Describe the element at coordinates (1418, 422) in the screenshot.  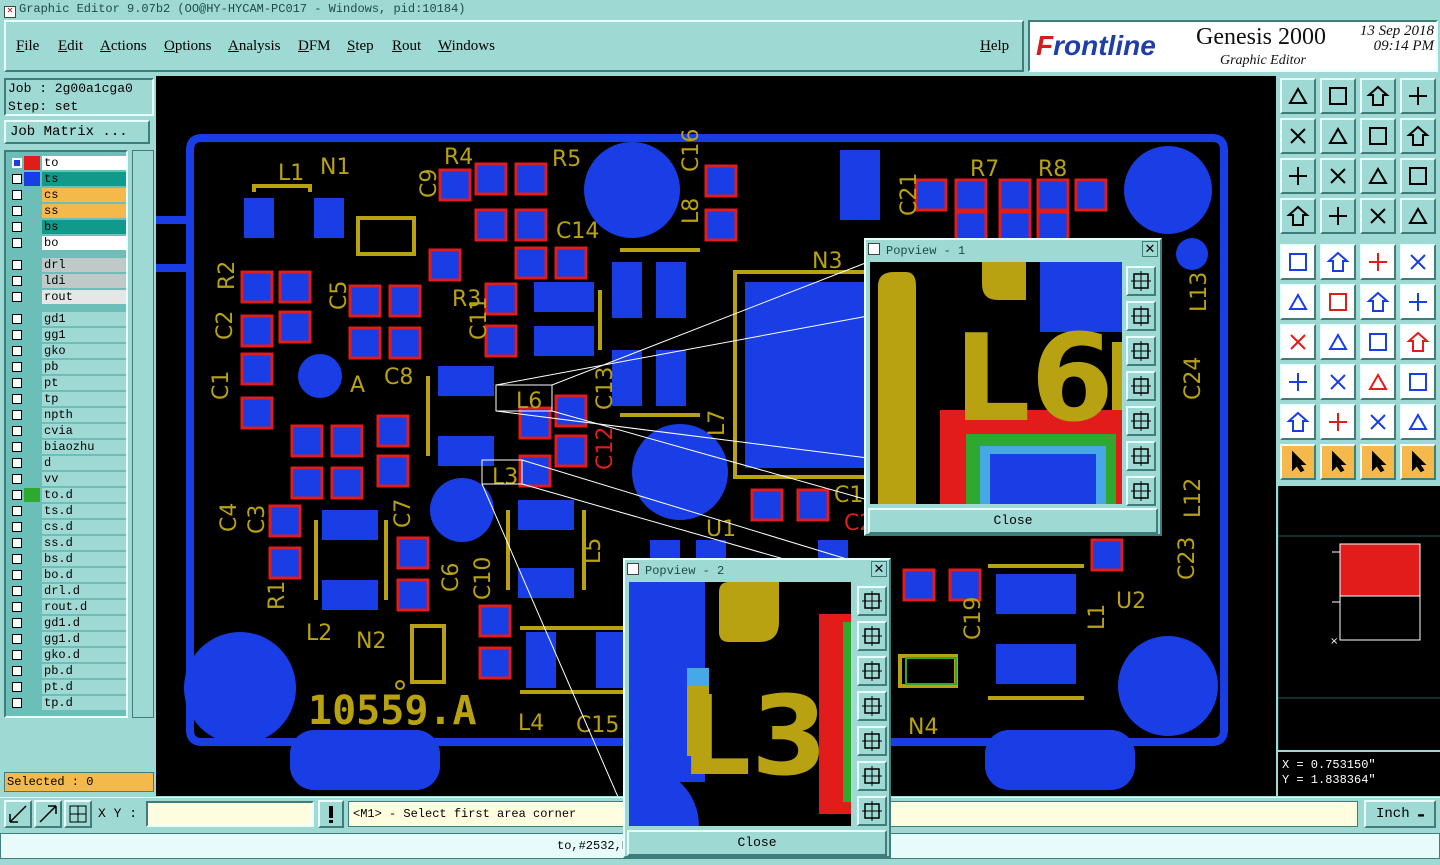
I see `arch-alt-button` at that location.